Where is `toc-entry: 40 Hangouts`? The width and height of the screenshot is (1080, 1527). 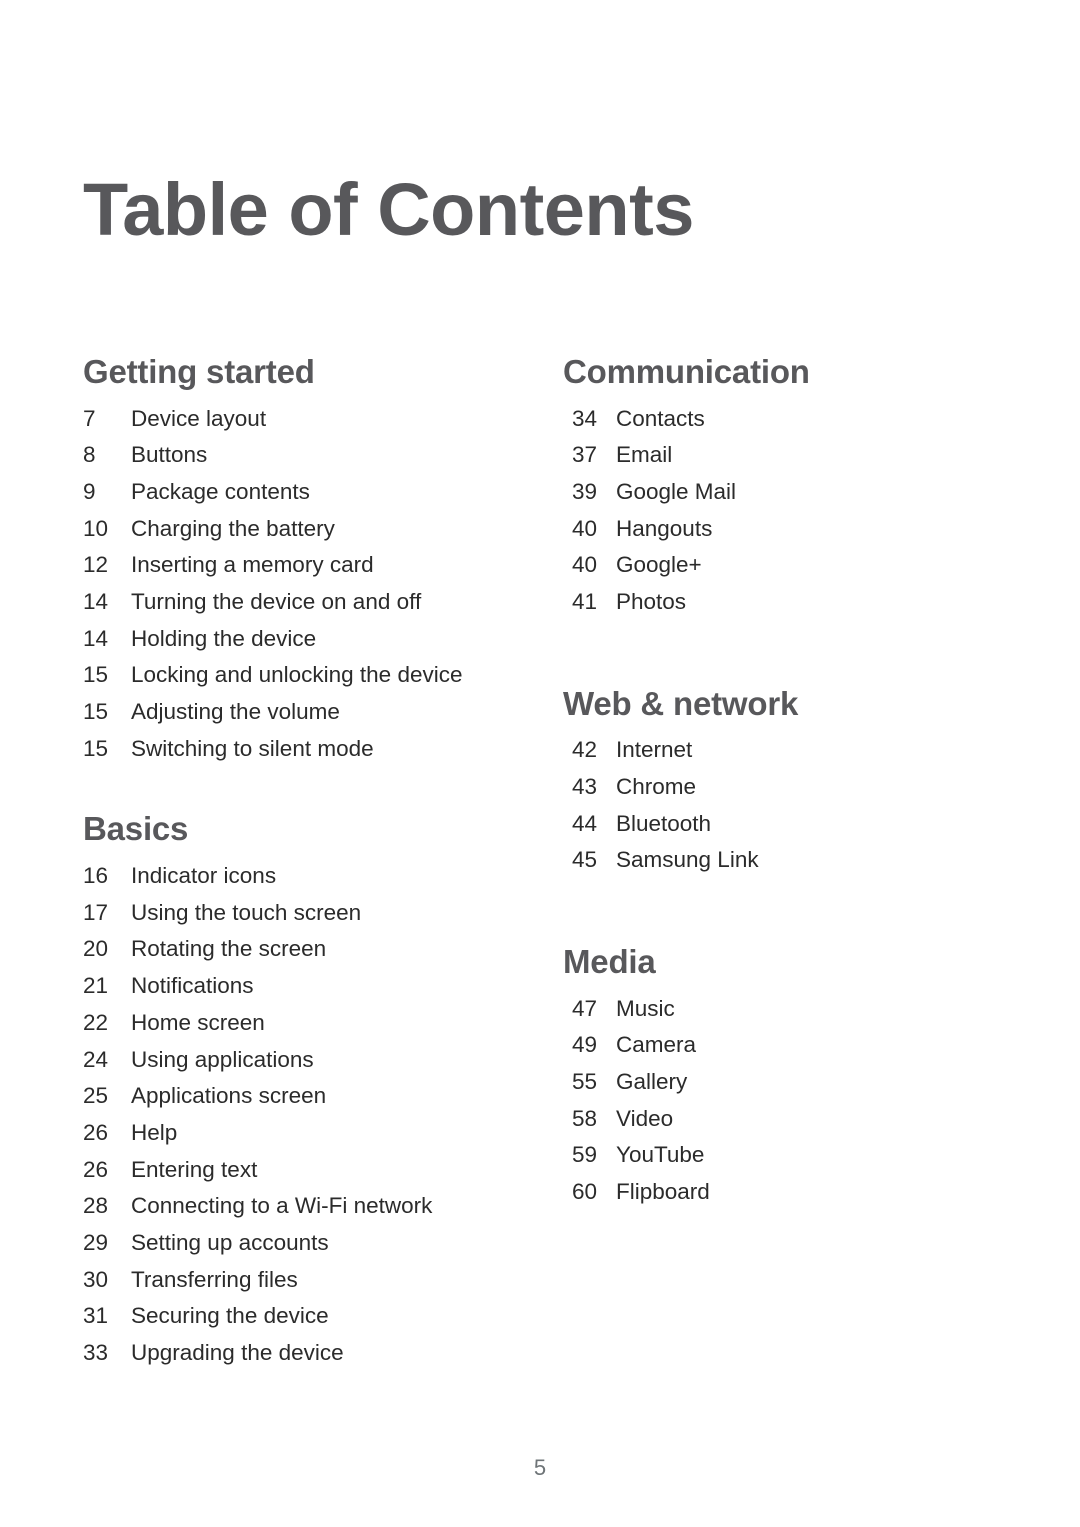 toc-entry: 40 Hangouts is located at coordinates (783, 529).